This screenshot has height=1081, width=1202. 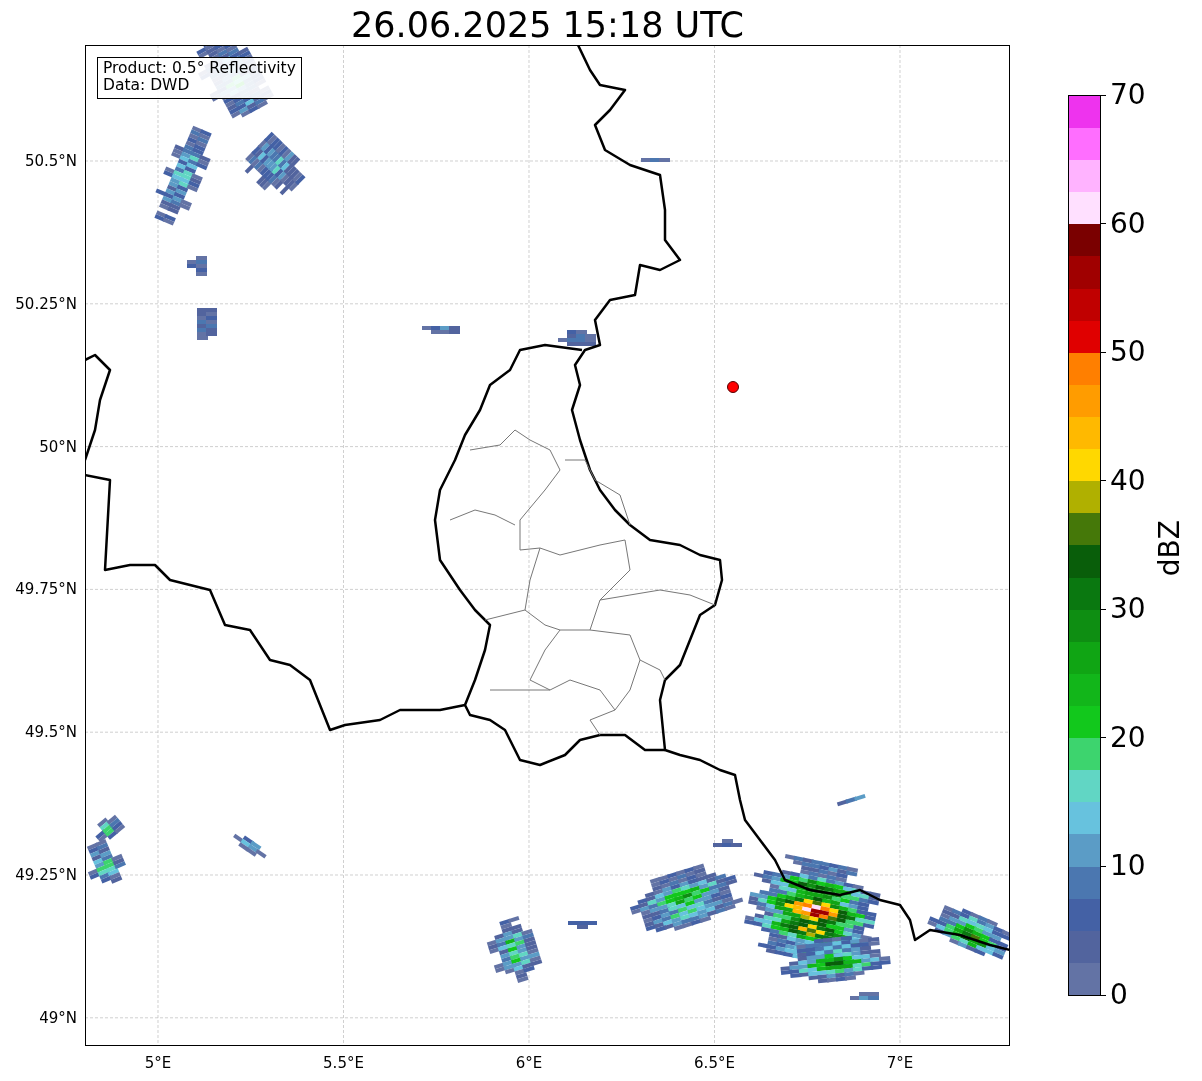 What do you see at coordinates (529, 1063) in the screenshot?
I see `longitude-label: 6°E` at bounding box center [529, 1063].